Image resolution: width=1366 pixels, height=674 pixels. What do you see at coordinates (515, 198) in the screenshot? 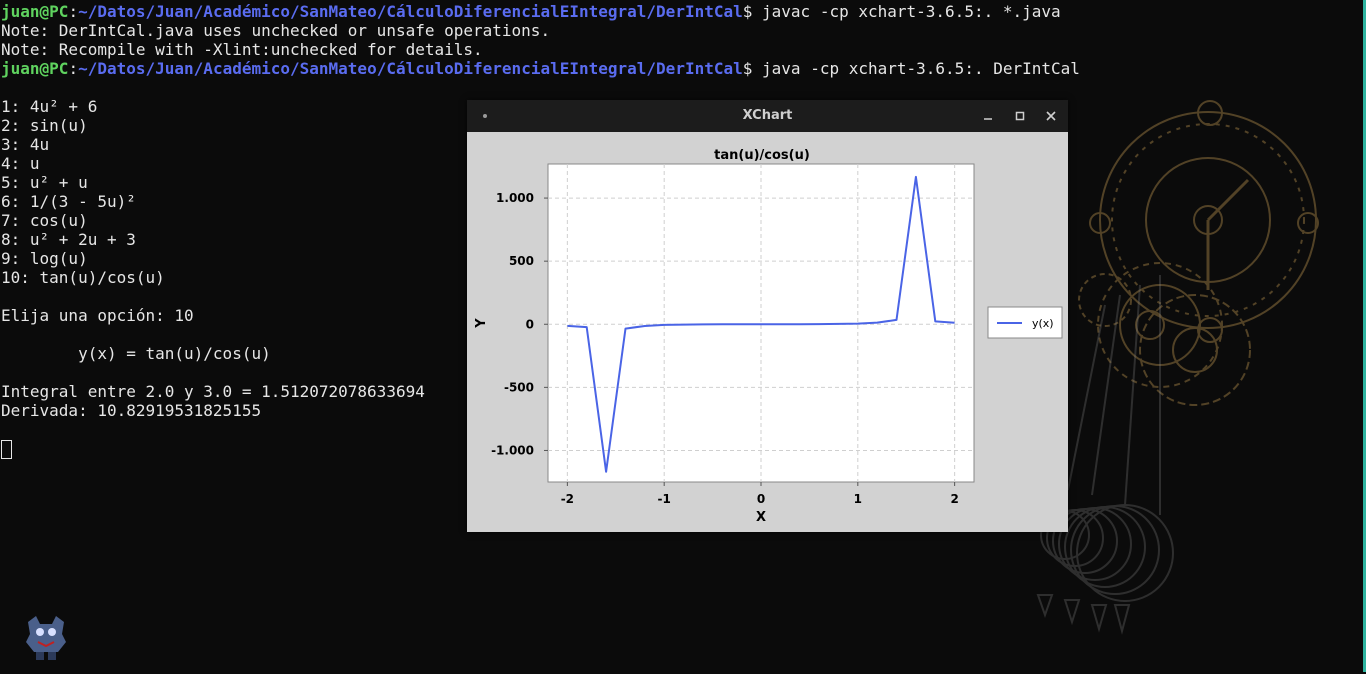
I see `y-tick-label: 1.000` at bounding box center [515, 198].